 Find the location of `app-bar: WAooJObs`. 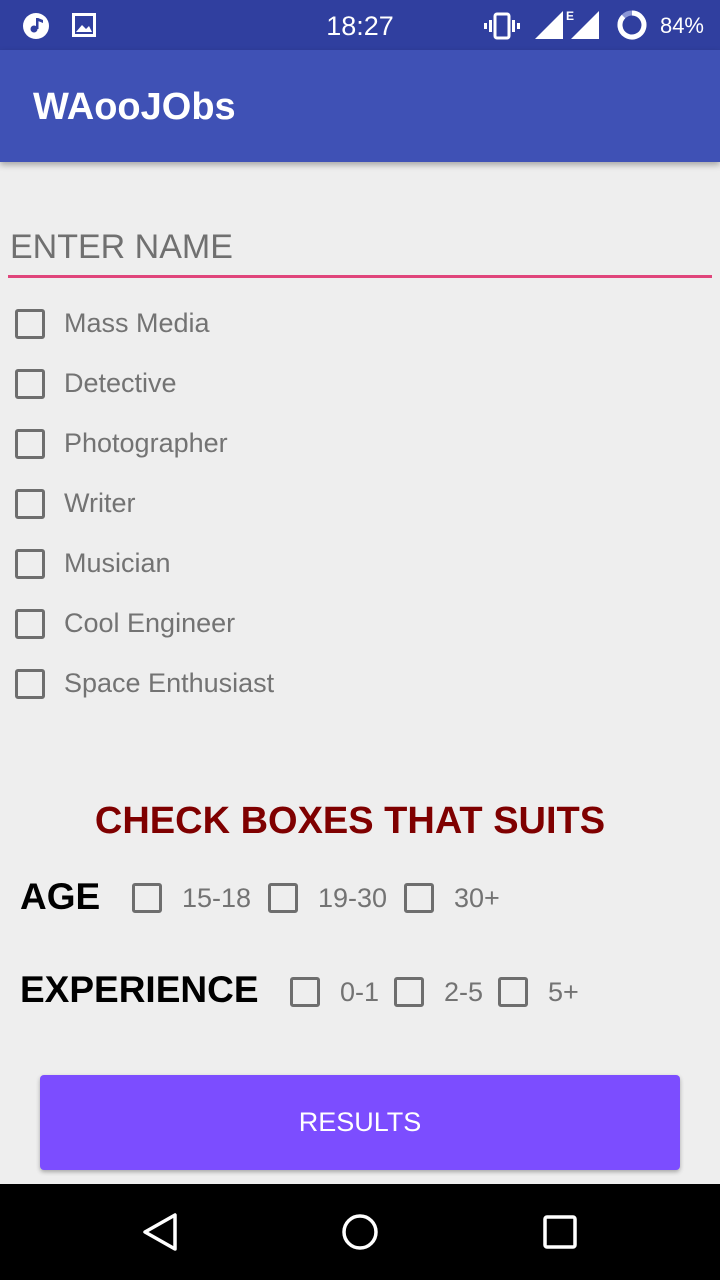

app-bar: WAooJObs is located at coordinates (360, 106).